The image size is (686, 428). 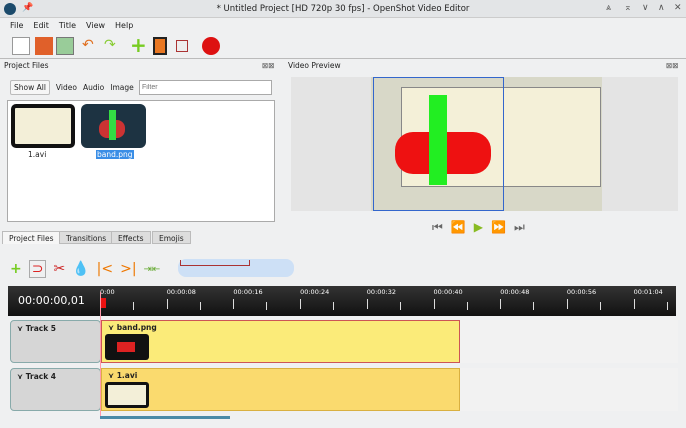 I want to click on menu-edit: Edit, so click(x=41, y=25).